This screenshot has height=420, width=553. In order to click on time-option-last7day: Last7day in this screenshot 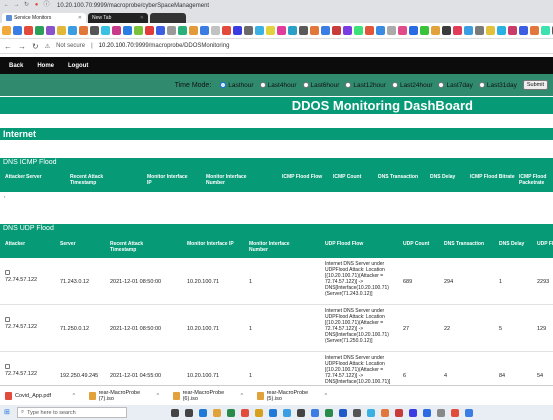, I will do `click(455, 85)`.